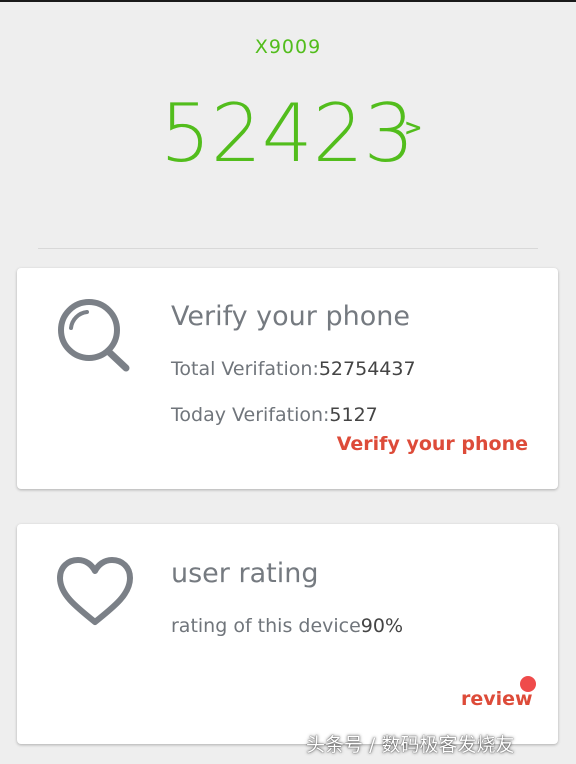  I want to click on divider, so click(288, 248).